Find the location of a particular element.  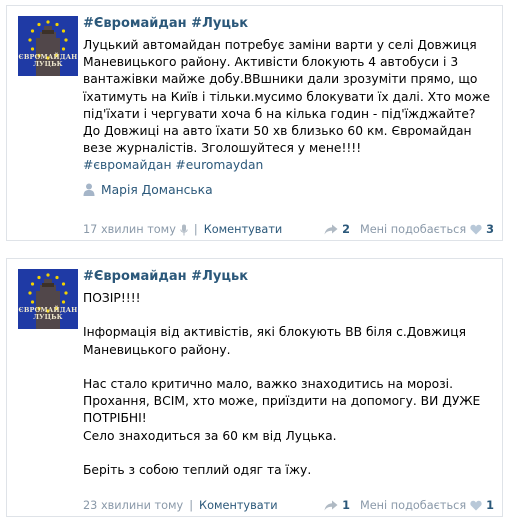

post-author: Марія Доманська is located at coordinates (288, 190).